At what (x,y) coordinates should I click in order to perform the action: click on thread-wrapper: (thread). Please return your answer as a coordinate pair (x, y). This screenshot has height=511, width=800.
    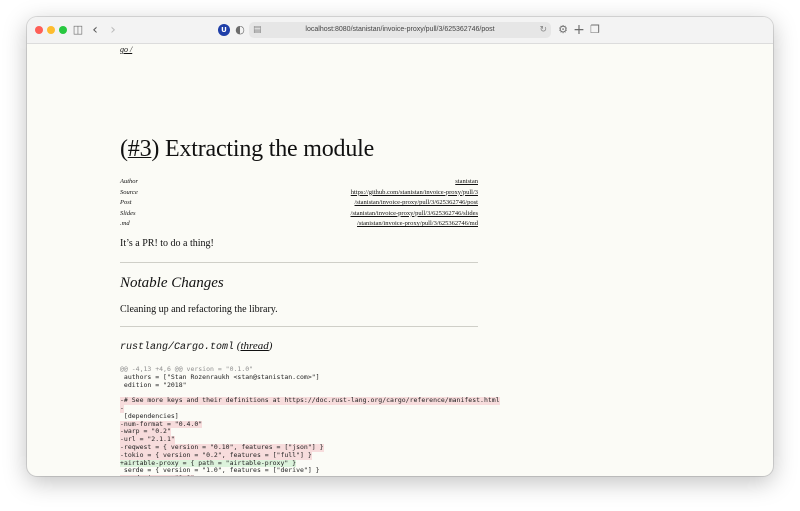
    Looking at the image, I should click on (255, 346).